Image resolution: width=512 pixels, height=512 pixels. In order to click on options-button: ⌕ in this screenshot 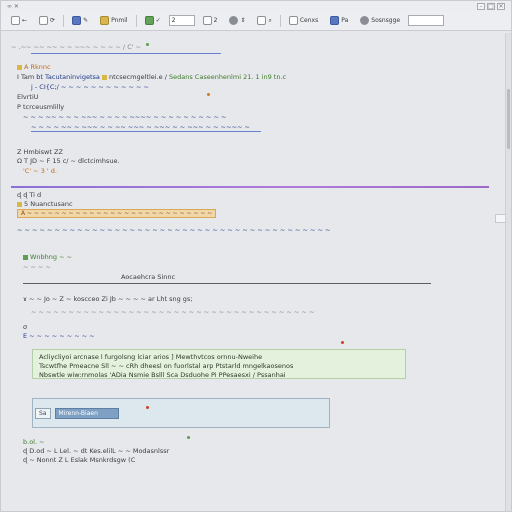, I will do `click(264, 20)`.